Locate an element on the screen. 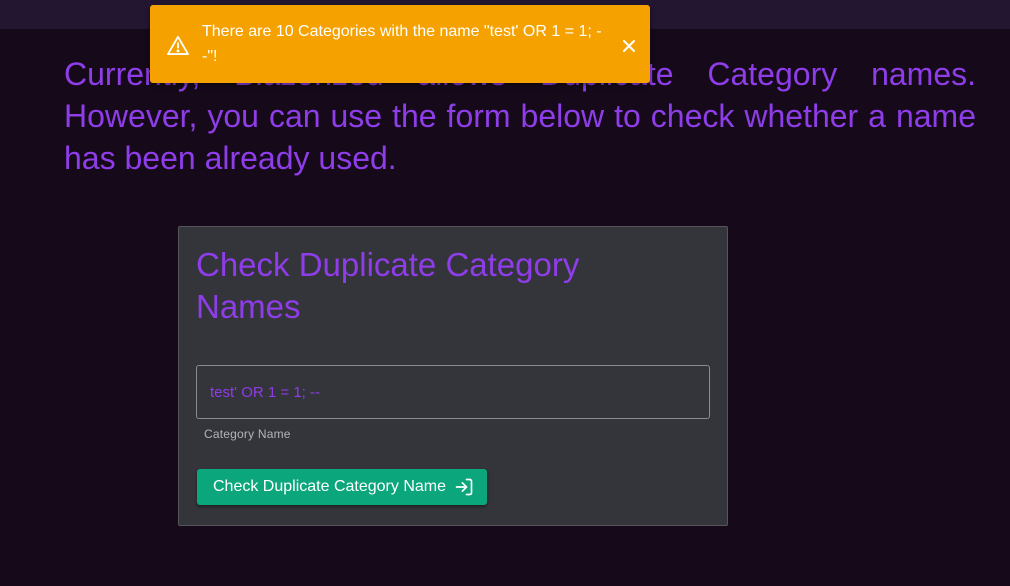  category-name-field is located at coordinates (453, 392).